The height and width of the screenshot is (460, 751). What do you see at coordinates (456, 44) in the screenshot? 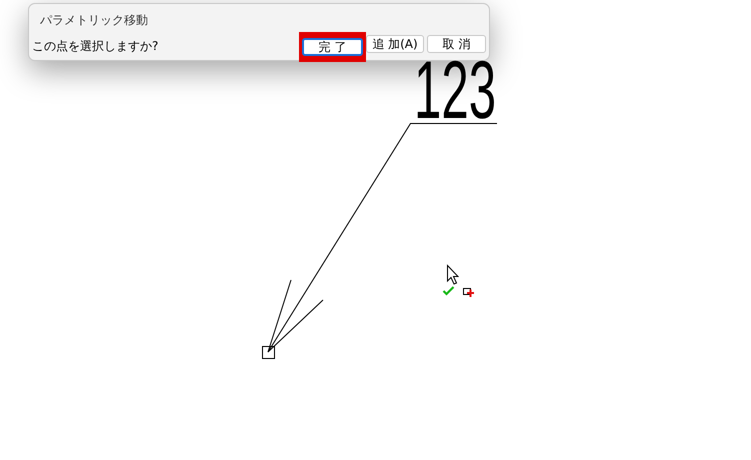
I see `dialog-button: 取 消` at bounding box center [456, 44].